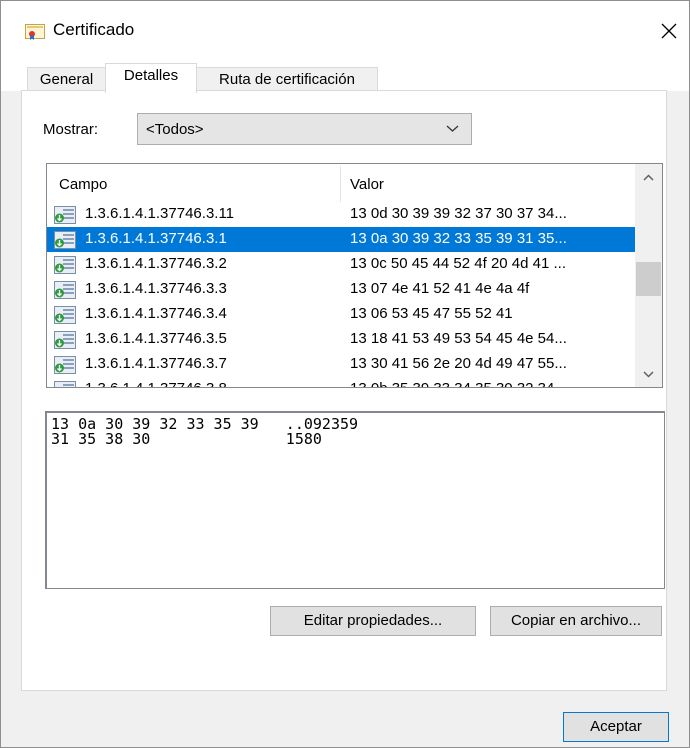  I want to click on field-name: 1.3.6.1.4.1.37746.3.8, so click(156, 383).